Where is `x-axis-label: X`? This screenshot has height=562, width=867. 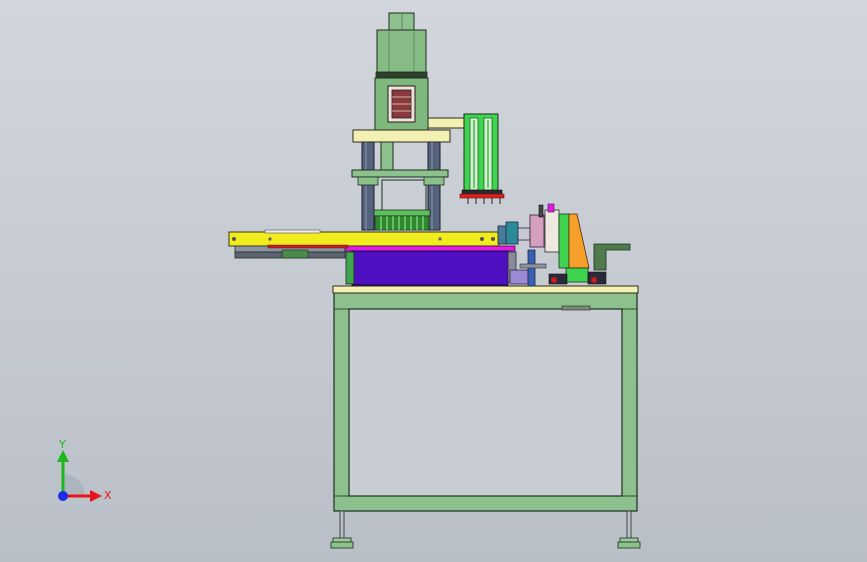 x-axis-label: X is located at coordinates (108, 495).